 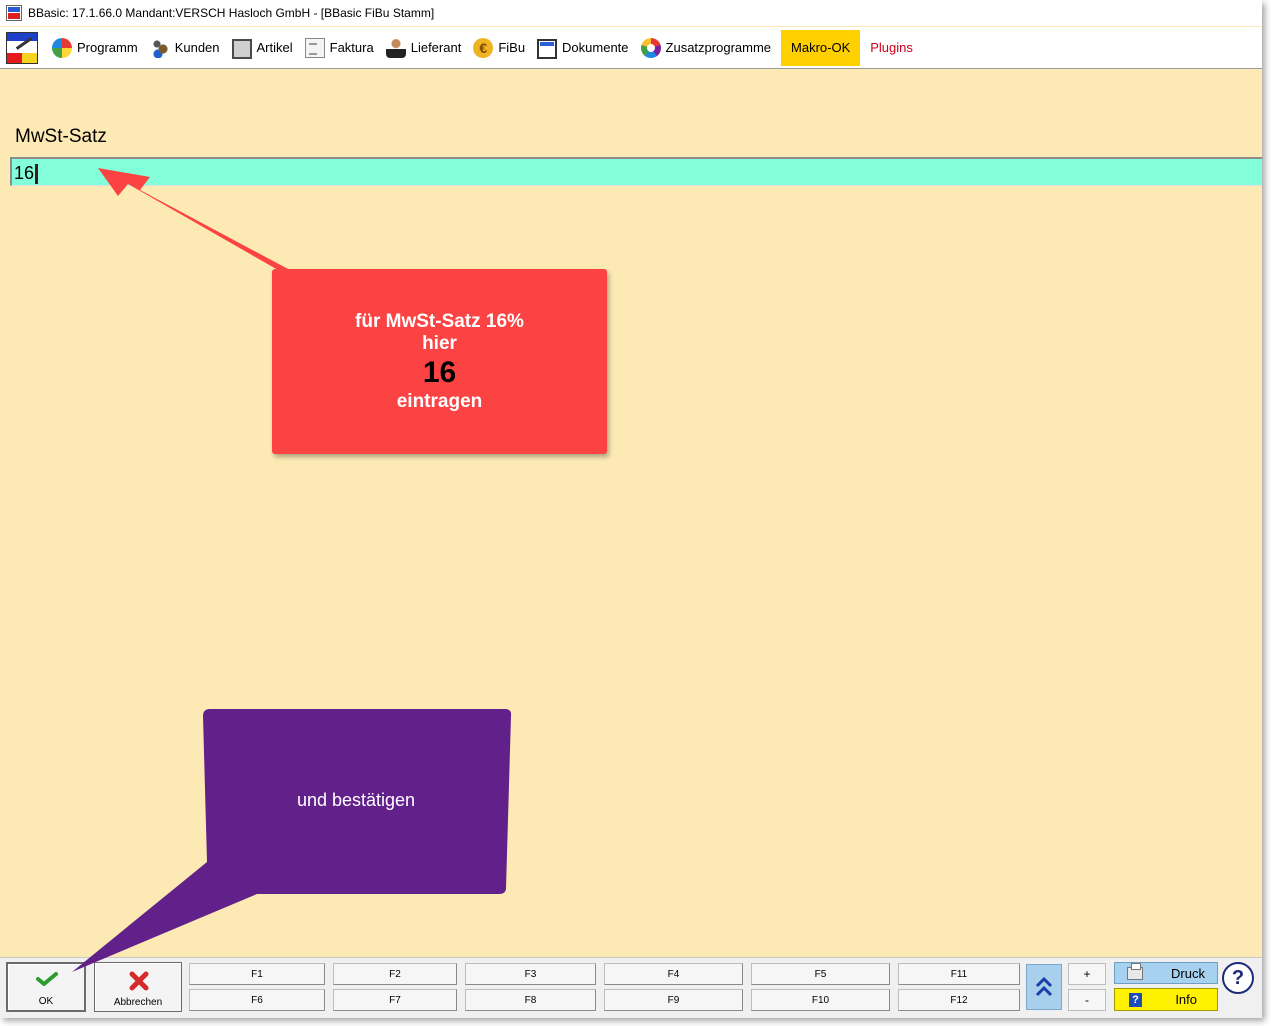 What do you see at coordinates (395, 974) in the screenshot?
I see `f2-button: F2` at bounding box center [395, 974].